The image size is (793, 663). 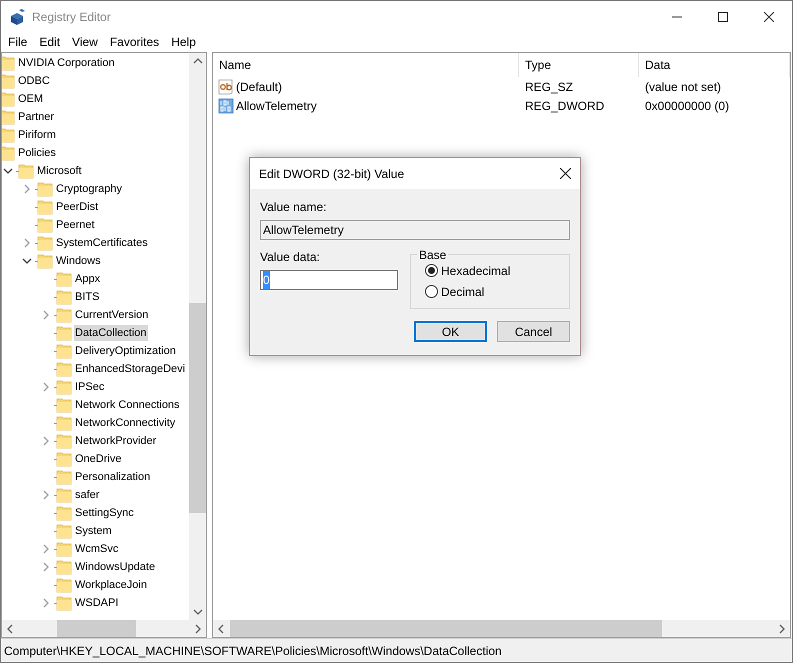 I want to click on tree-item: Appx, so click(x=70, y=279).